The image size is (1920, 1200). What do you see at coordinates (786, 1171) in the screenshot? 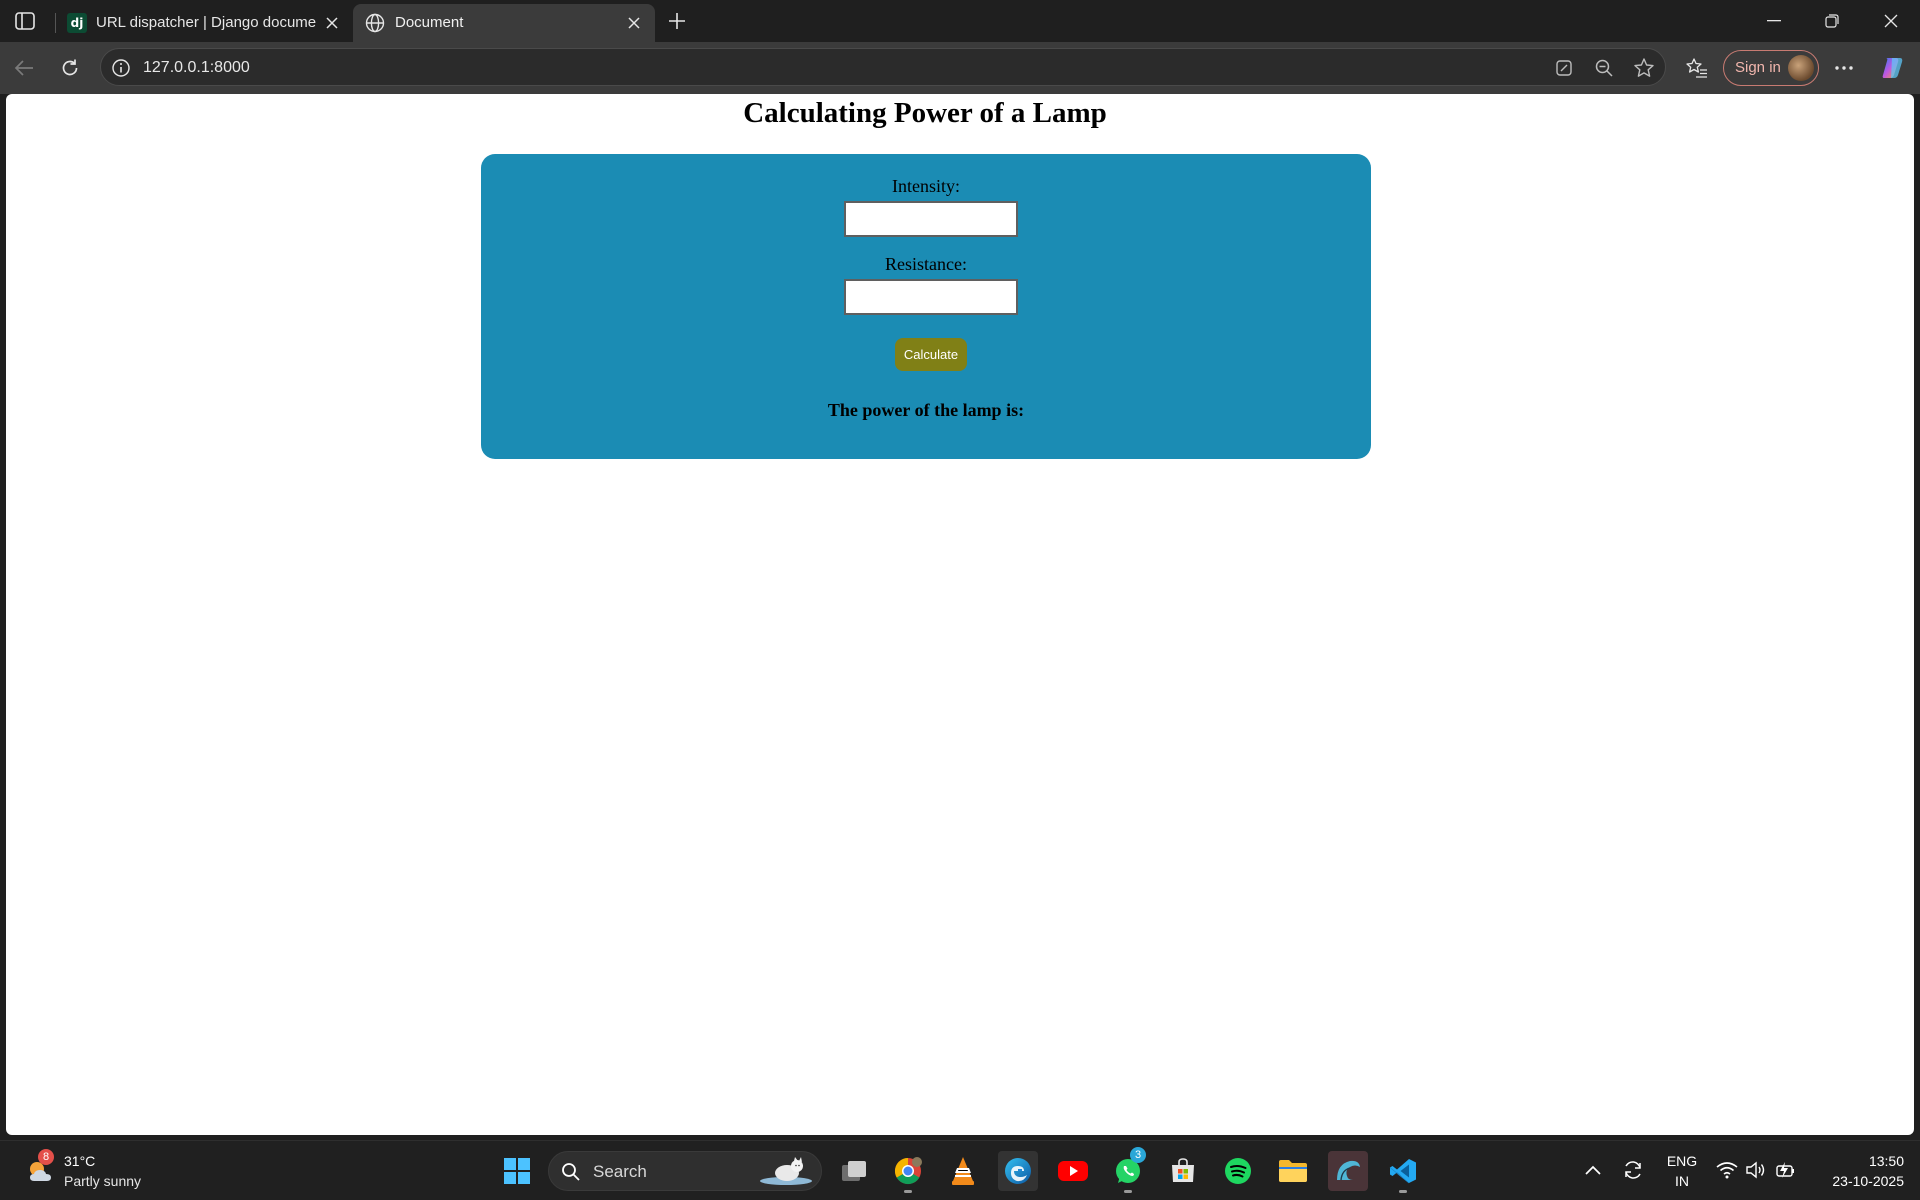
I see `search-highlight-image` at bounding box center [786, 1171].